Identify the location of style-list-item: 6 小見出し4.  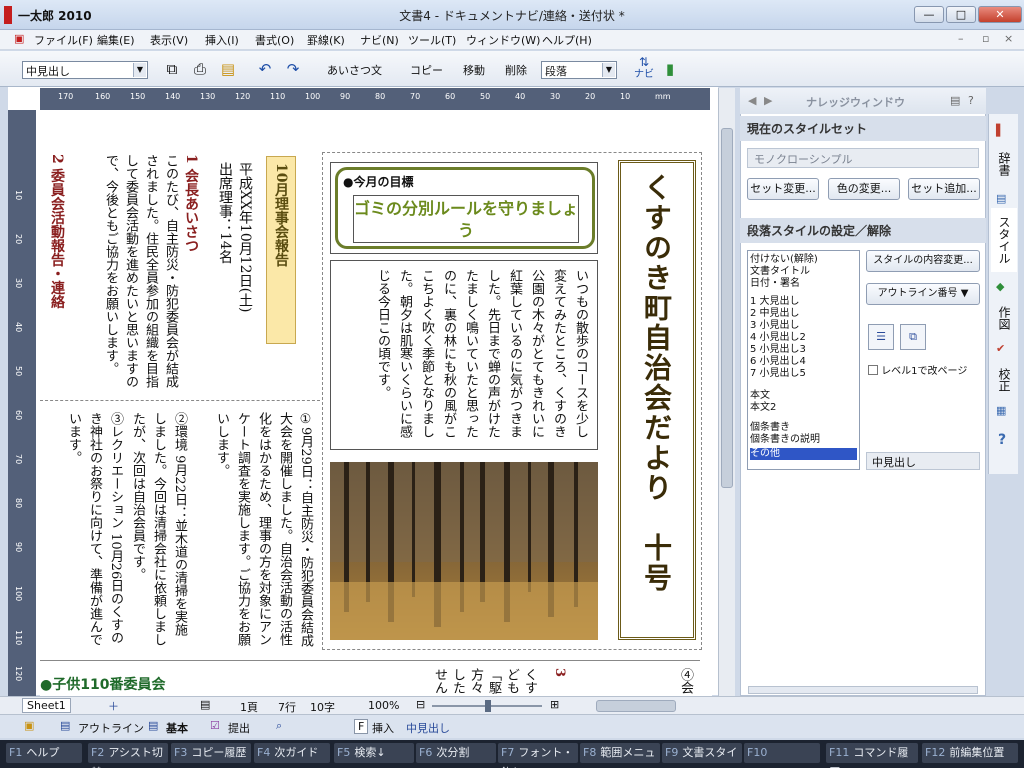
(803, 362).